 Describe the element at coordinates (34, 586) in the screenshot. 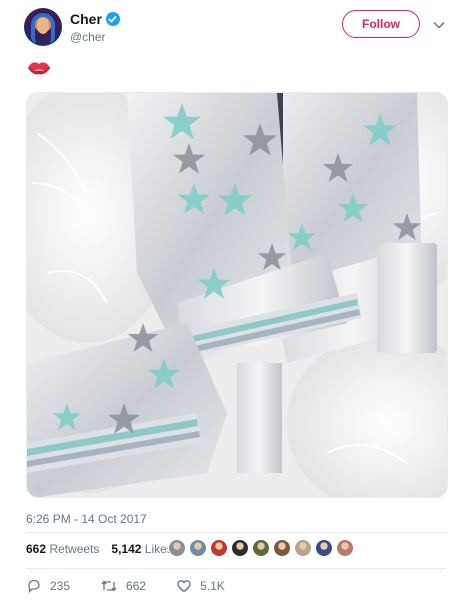

I see `reply-icon` at that location.